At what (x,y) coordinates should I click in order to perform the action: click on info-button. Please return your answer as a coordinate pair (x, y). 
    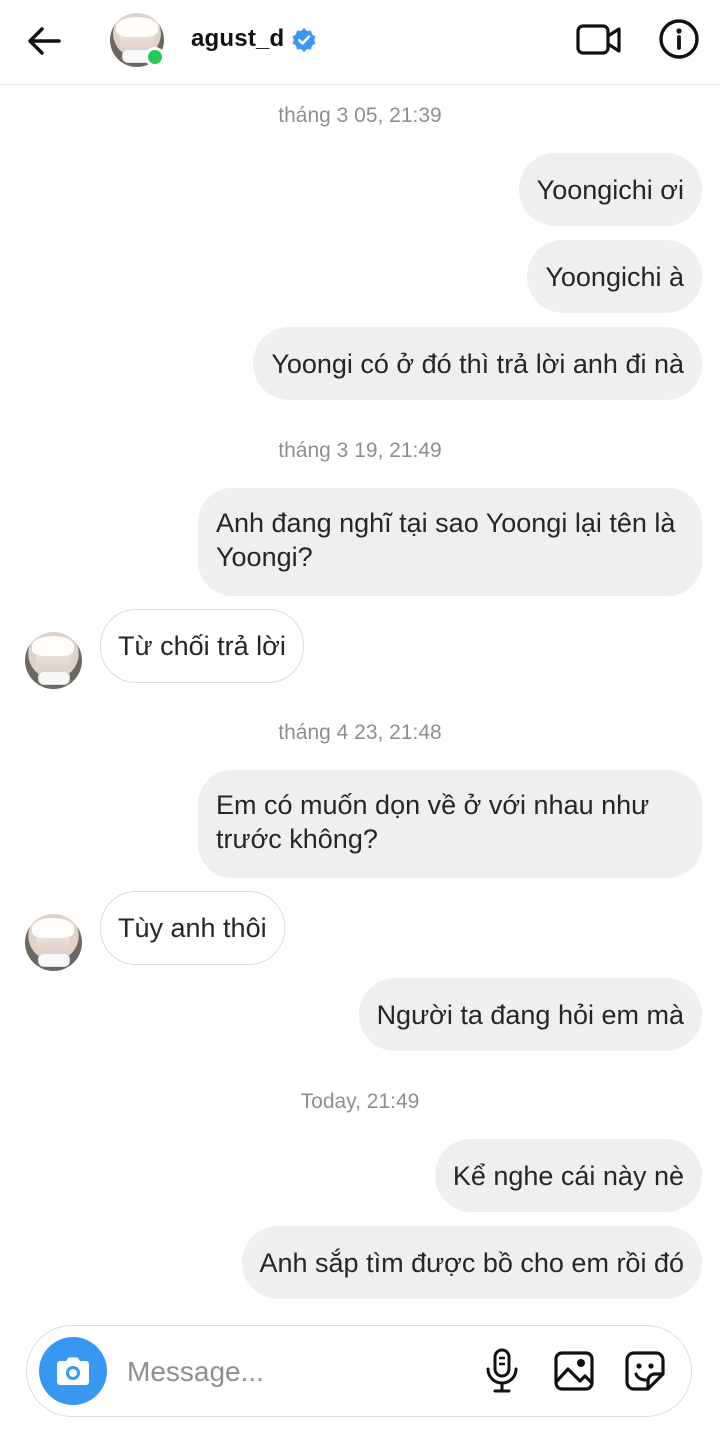
    Looking at the image, I should click on (679, 39).